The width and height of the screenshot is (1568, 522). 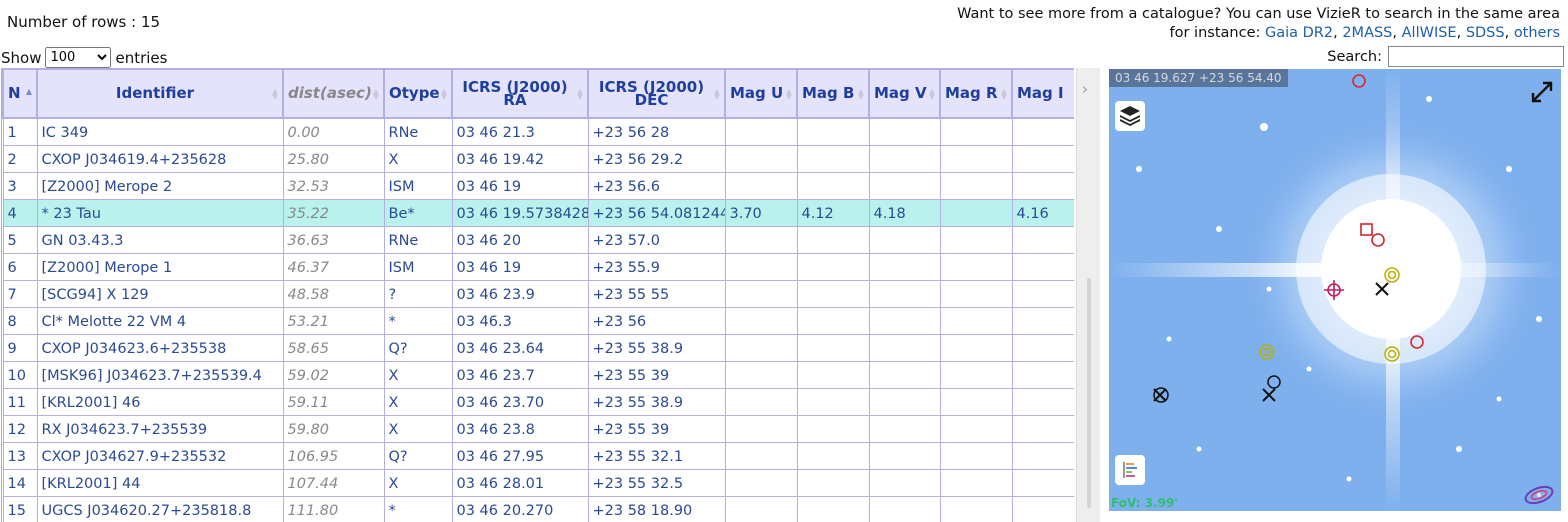 I want to click on search-input, so click(x=1476, y=56).